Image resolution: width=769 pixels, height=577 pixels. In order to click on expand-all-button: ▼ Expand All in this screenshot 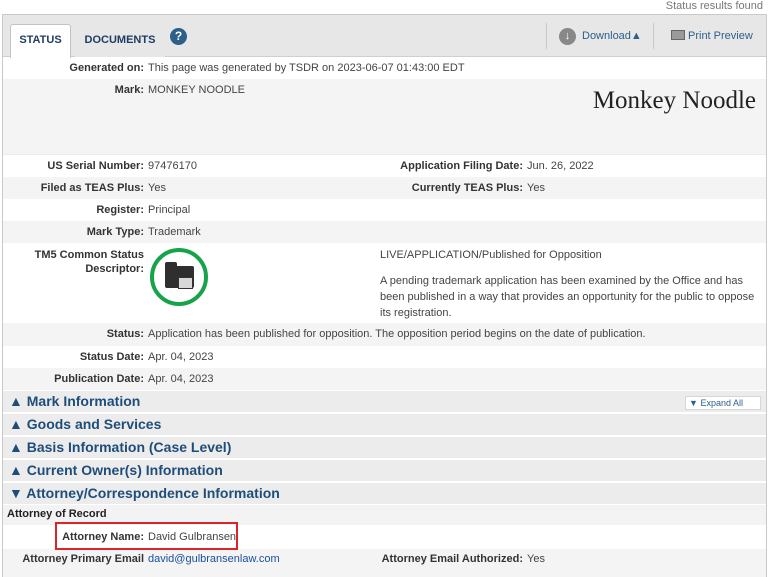, I will do `click(723, 403)`.